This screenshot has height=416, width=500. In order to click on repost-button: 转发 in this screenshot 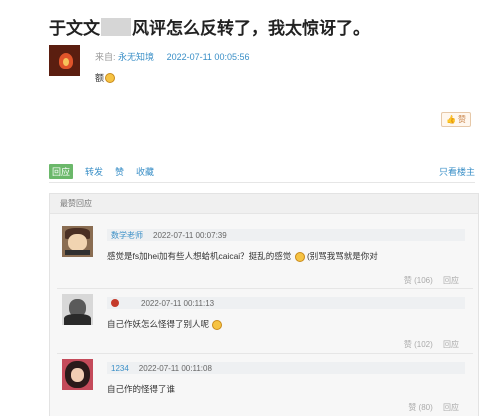, I will do `click(94, 171)`.